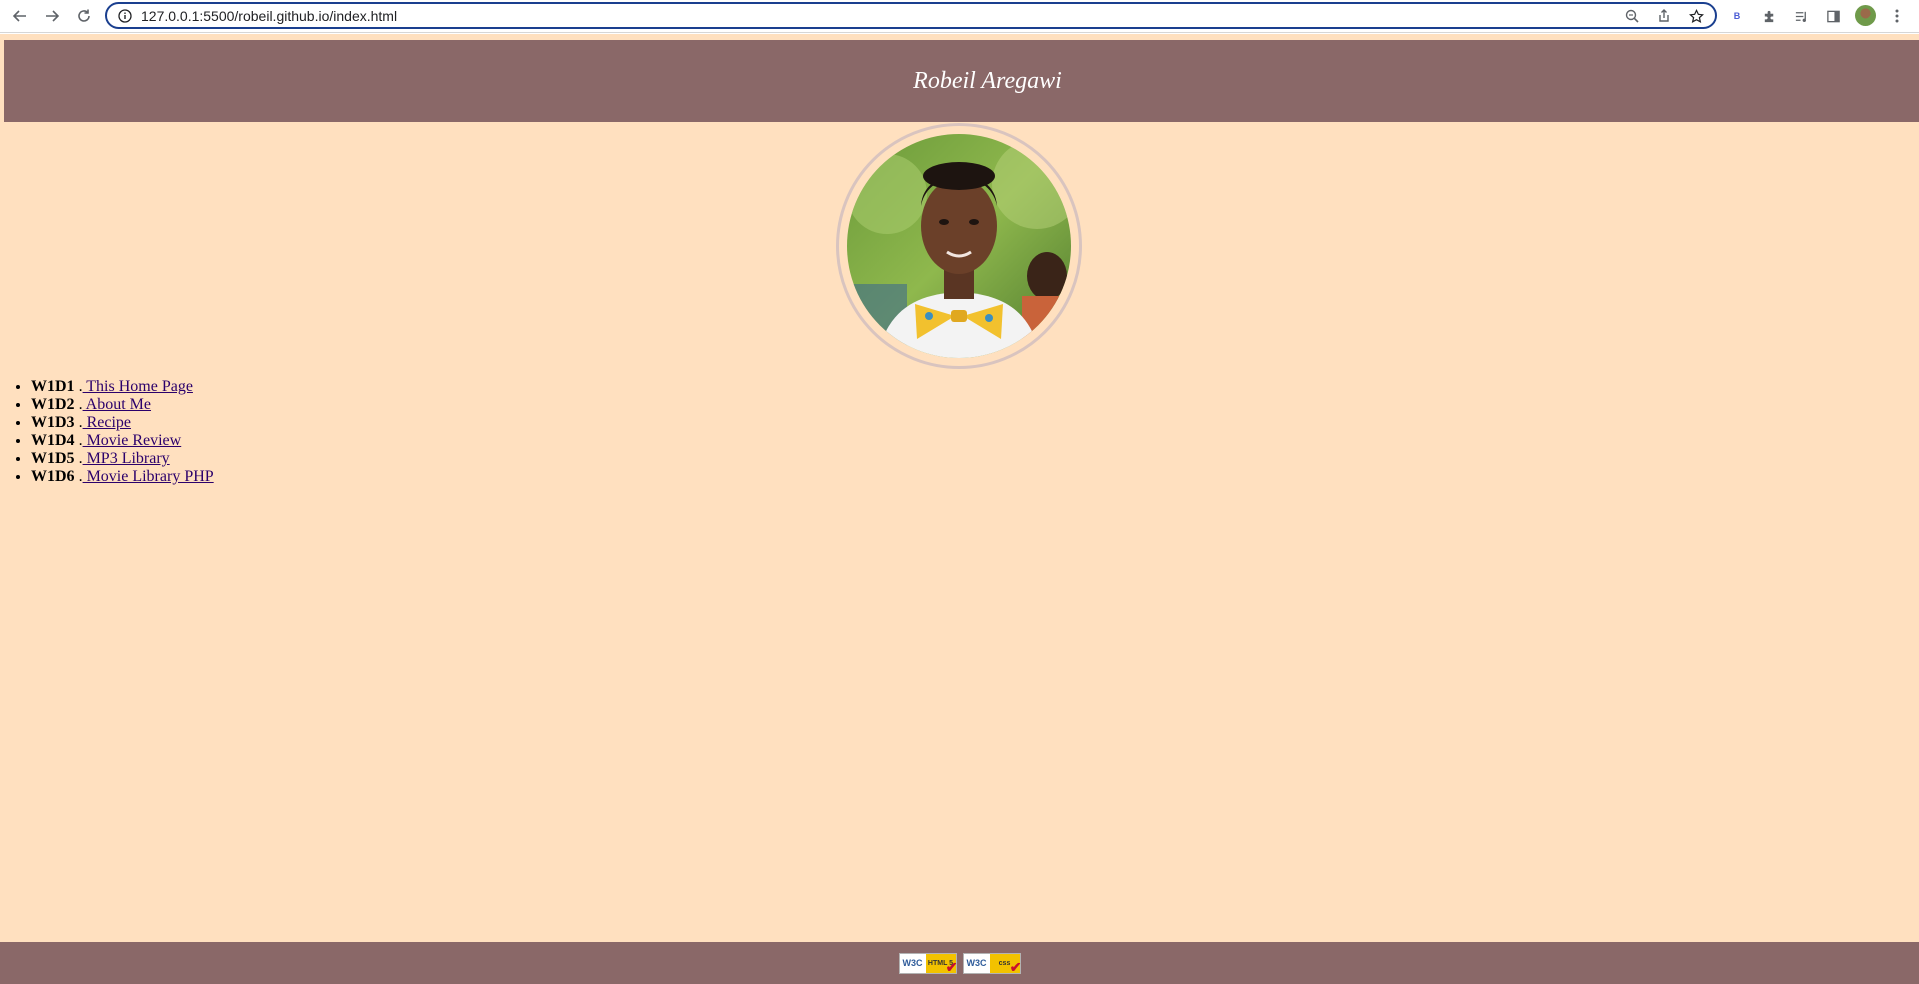  Describe the element at coordinates (1664, 16) in the screenshot. I see `share-icon` at that location.